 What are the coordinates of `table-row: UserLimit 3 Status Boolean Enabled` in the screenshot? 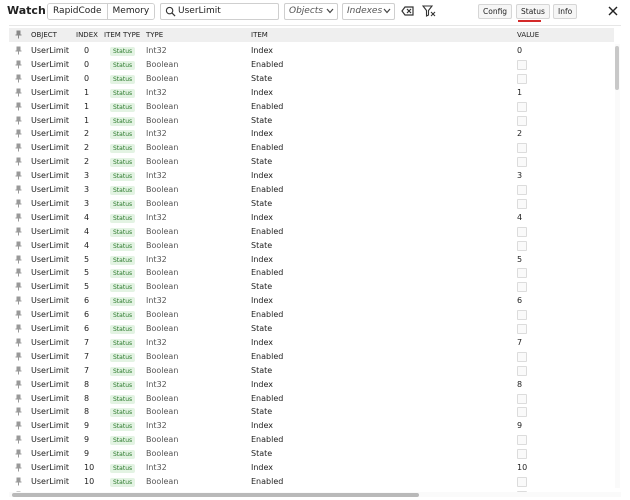 It's located at (311, 190).